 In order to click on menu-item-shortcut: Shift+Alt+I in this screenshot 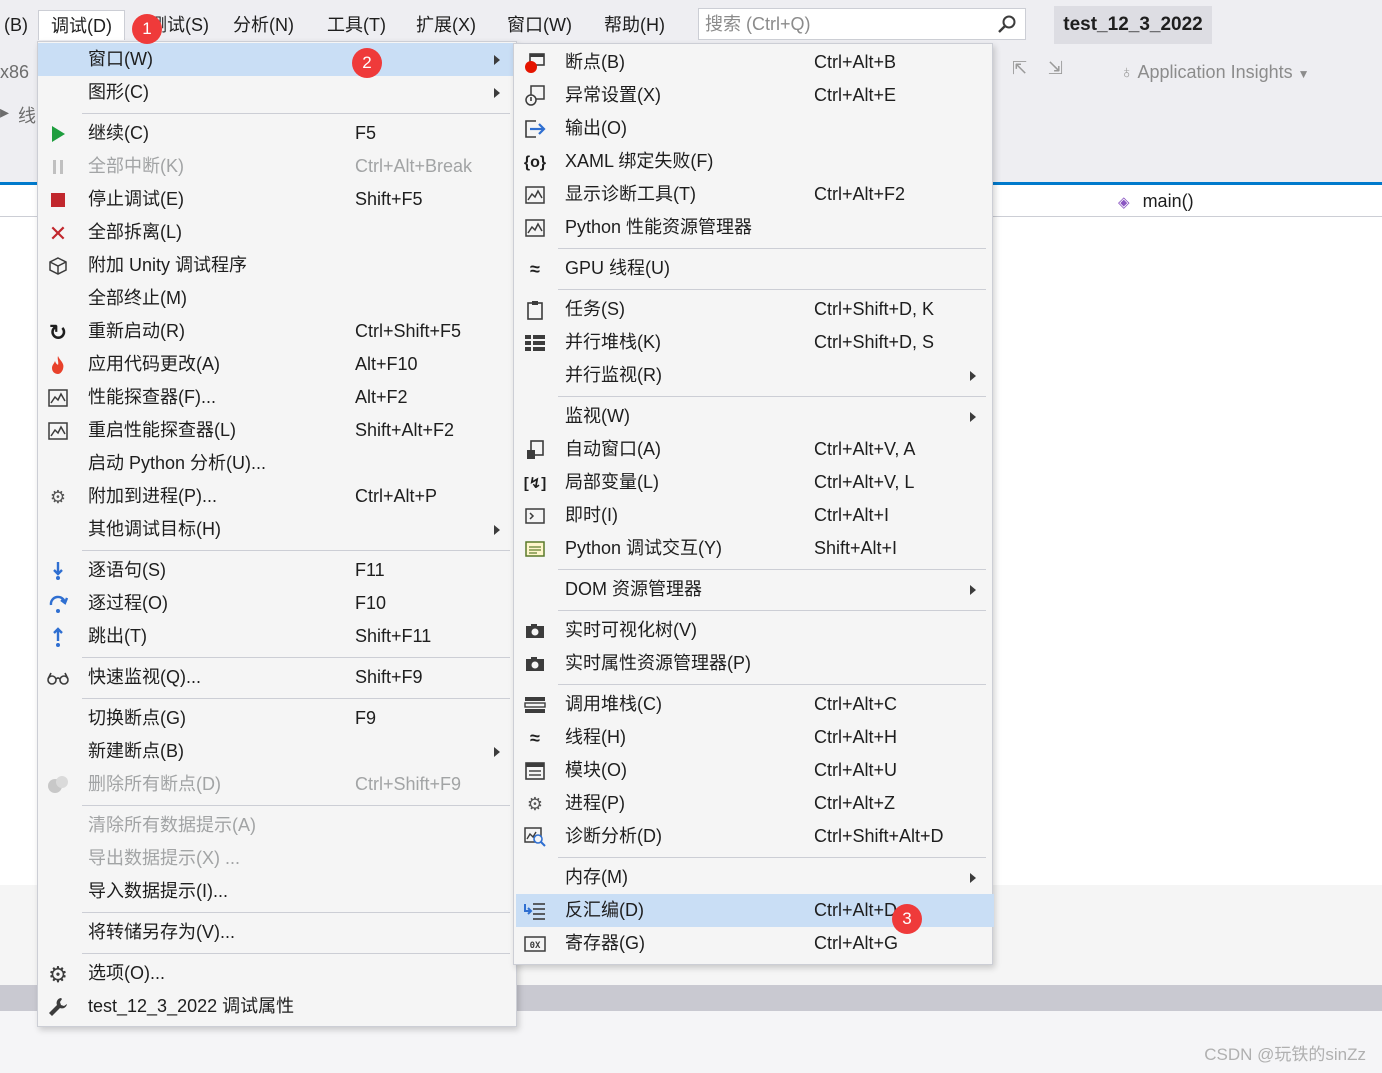, I will do `click(856, 548)`.